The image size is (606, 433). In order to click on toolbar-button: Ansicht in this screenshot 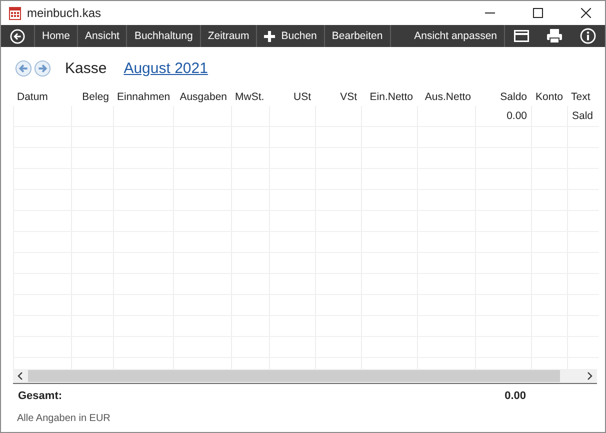, I will do `click(102, 36)`.